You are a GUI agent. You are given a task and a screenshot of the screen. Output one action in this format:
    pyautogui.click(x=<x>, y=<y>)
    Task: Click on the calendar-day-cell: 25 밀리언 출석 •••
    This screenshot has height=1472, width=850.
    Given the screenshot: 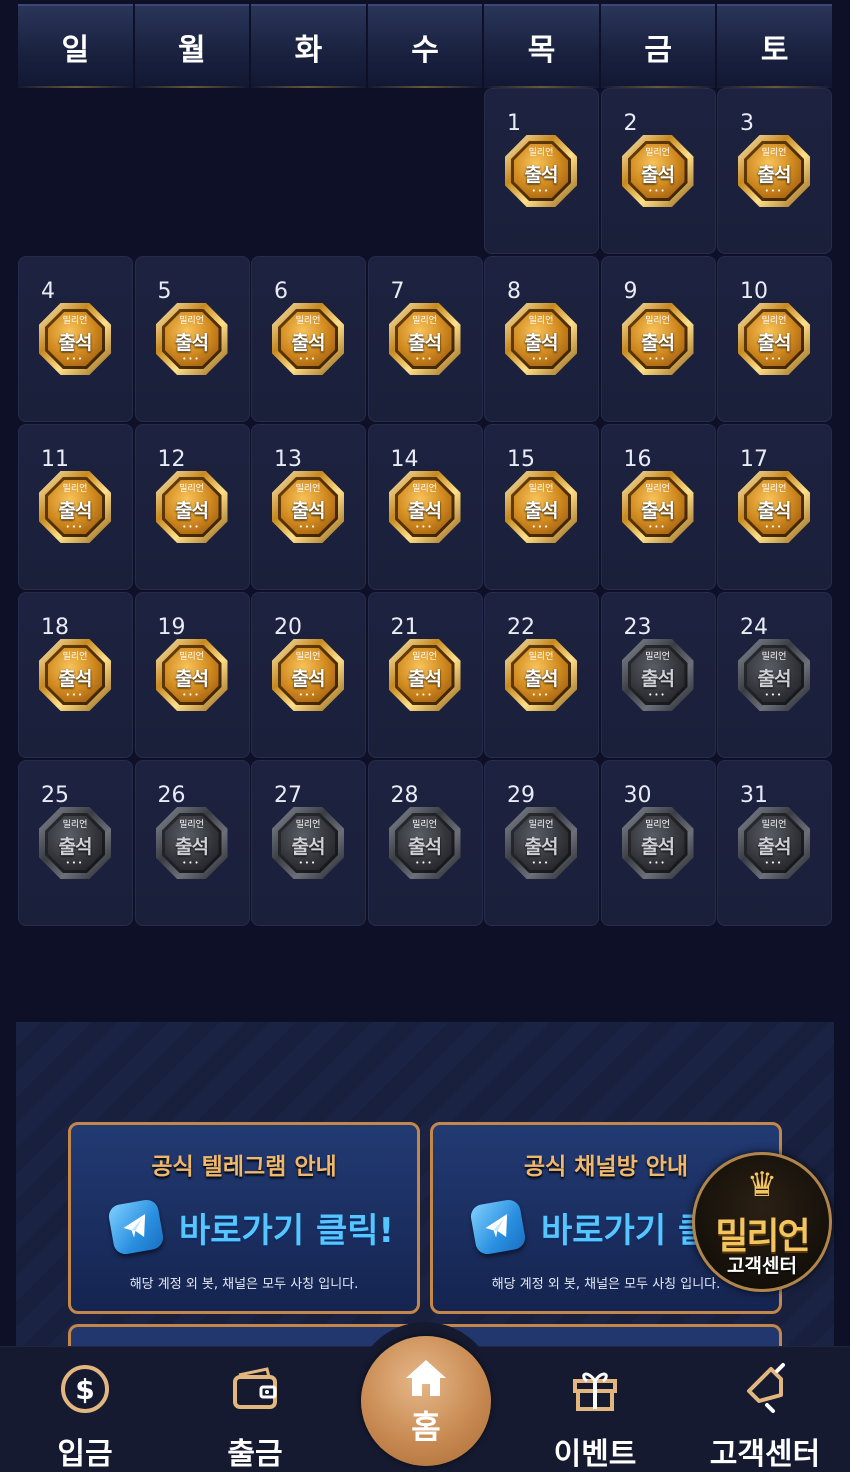 What is the action you would take?
    pyautogui.click(x=75, y=843)
    